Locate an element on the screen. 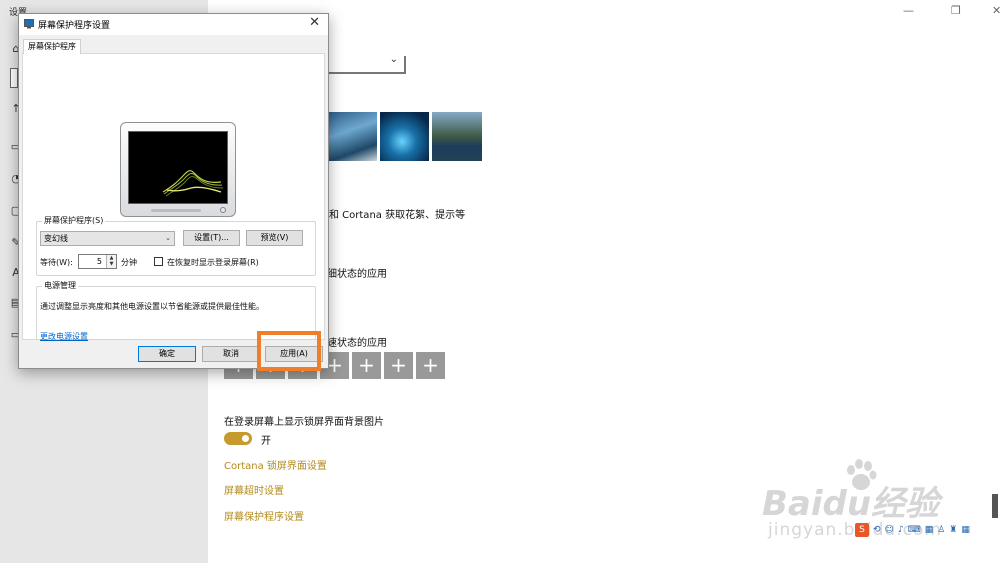  dialog-titlebar: 屏幕保护程序设置 ✕ is located at coordinates (173, 24).